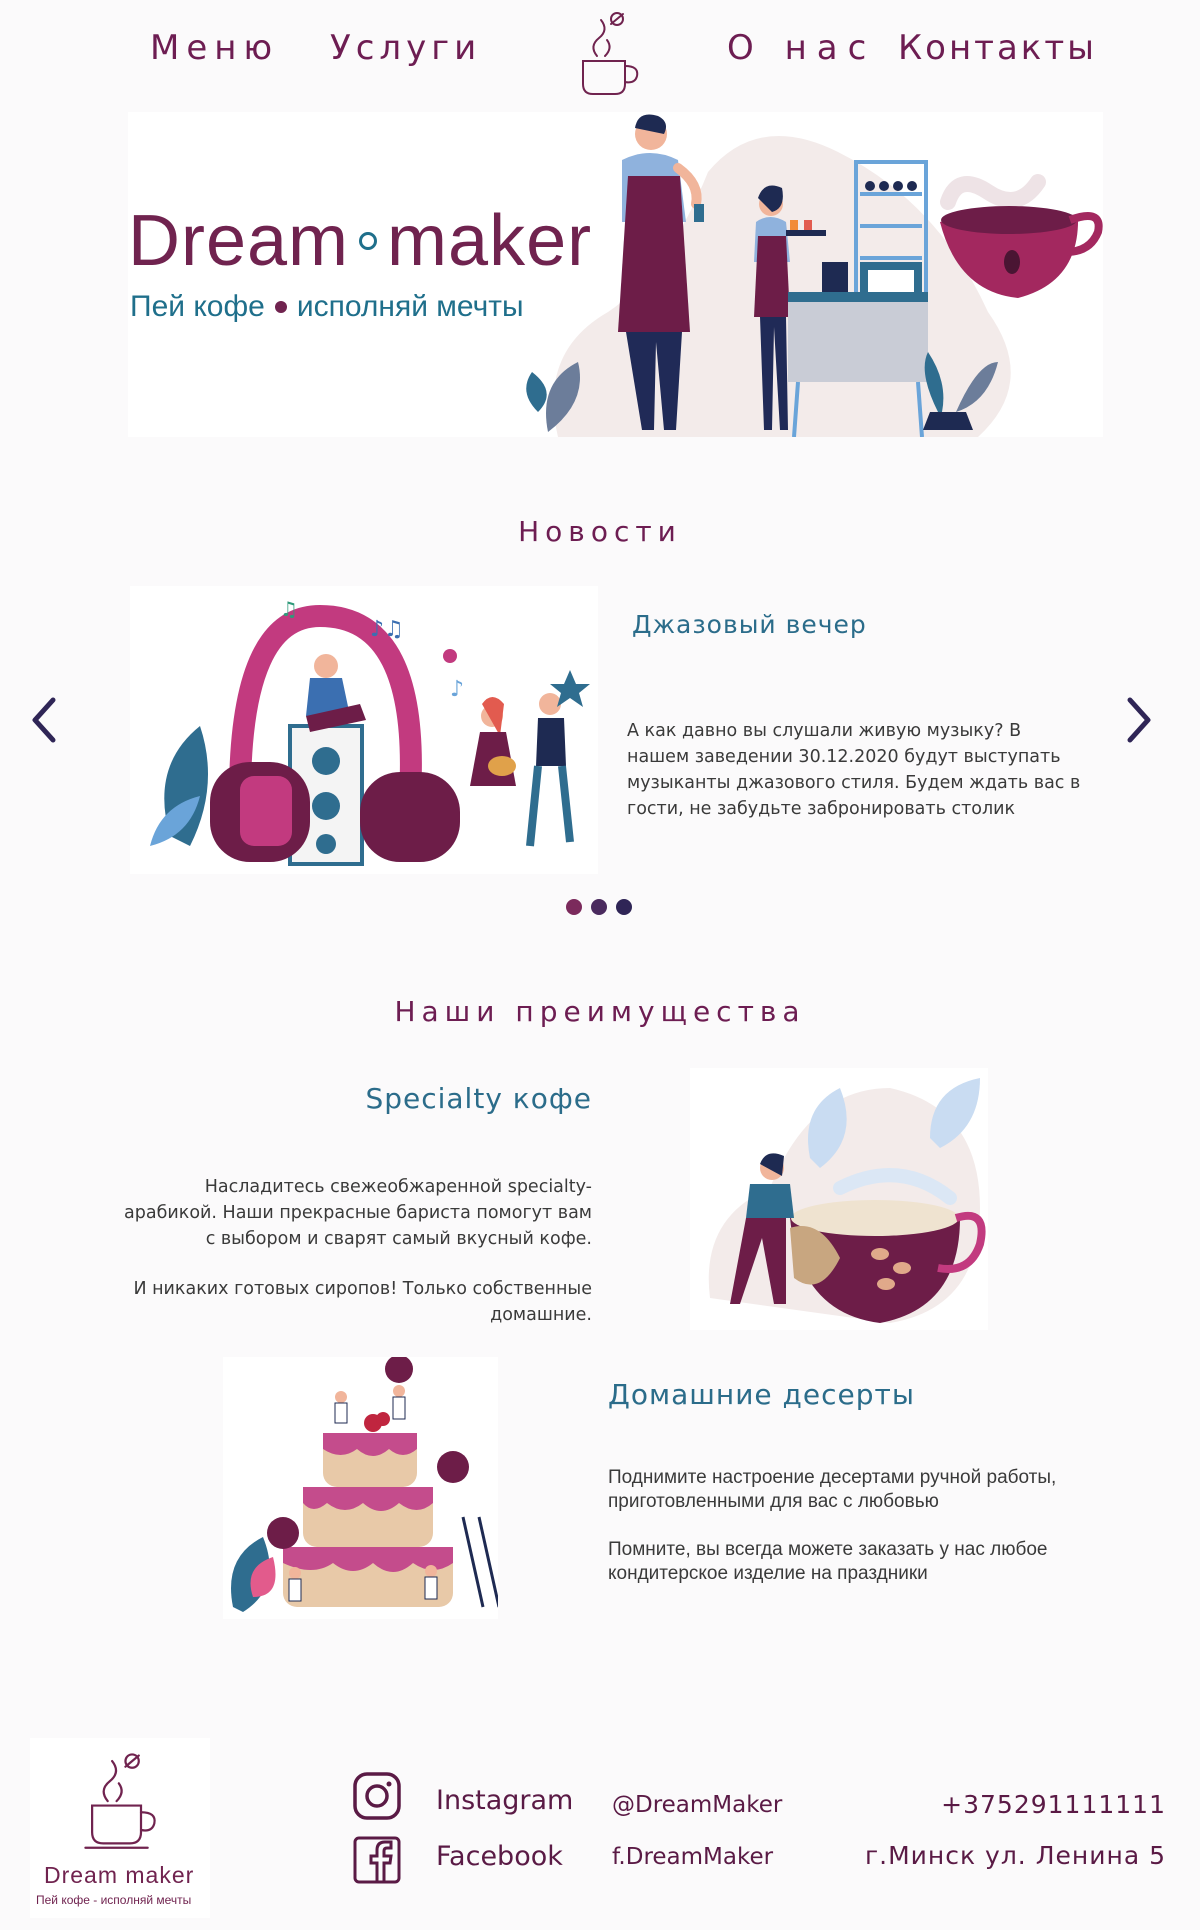 This screenshot has height=1930, width=1200. I want to click on footer-logo: Dream maker Пей кофе - исполняй мечты, so click(120, 1828).